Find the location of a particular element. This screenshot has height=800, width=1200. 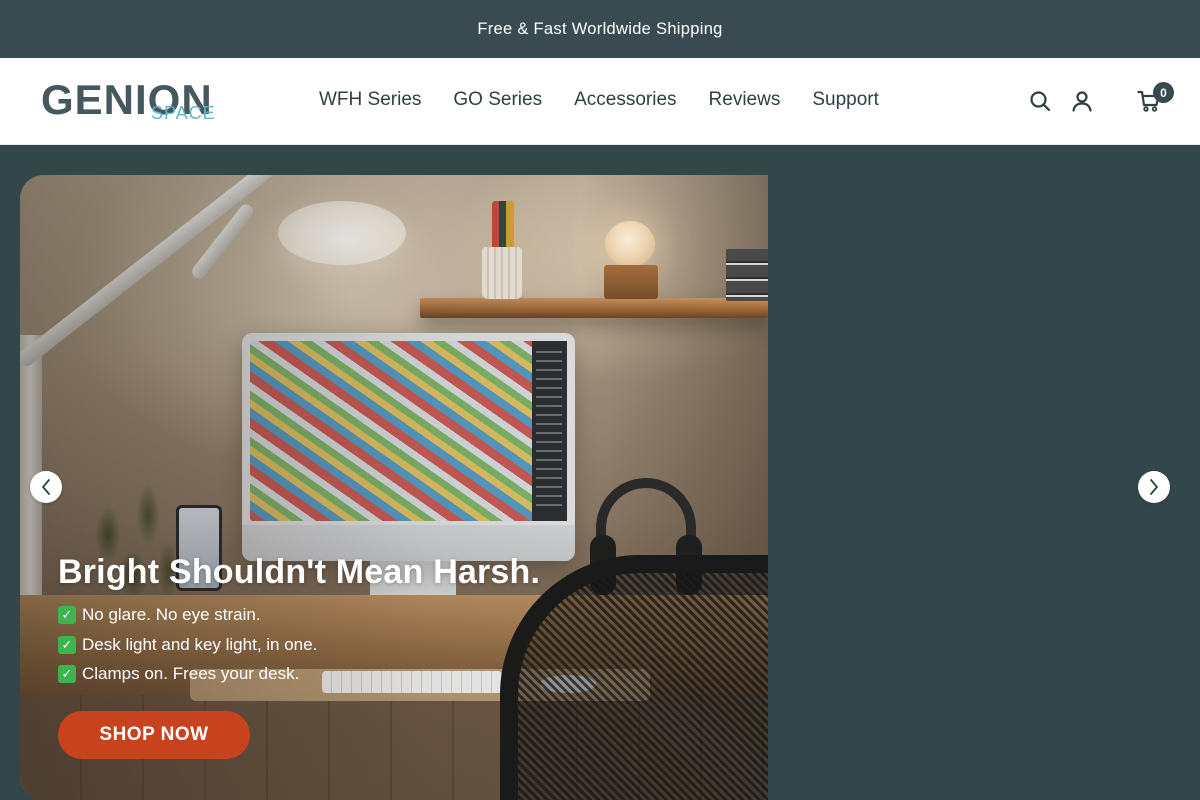

hero-bullet-text: Clamps on. Frees your desk. is located at coordinates (191, 673).